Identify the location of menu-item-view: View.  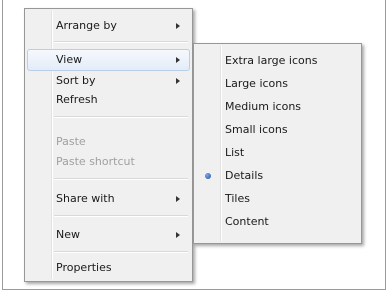
(108, 60).